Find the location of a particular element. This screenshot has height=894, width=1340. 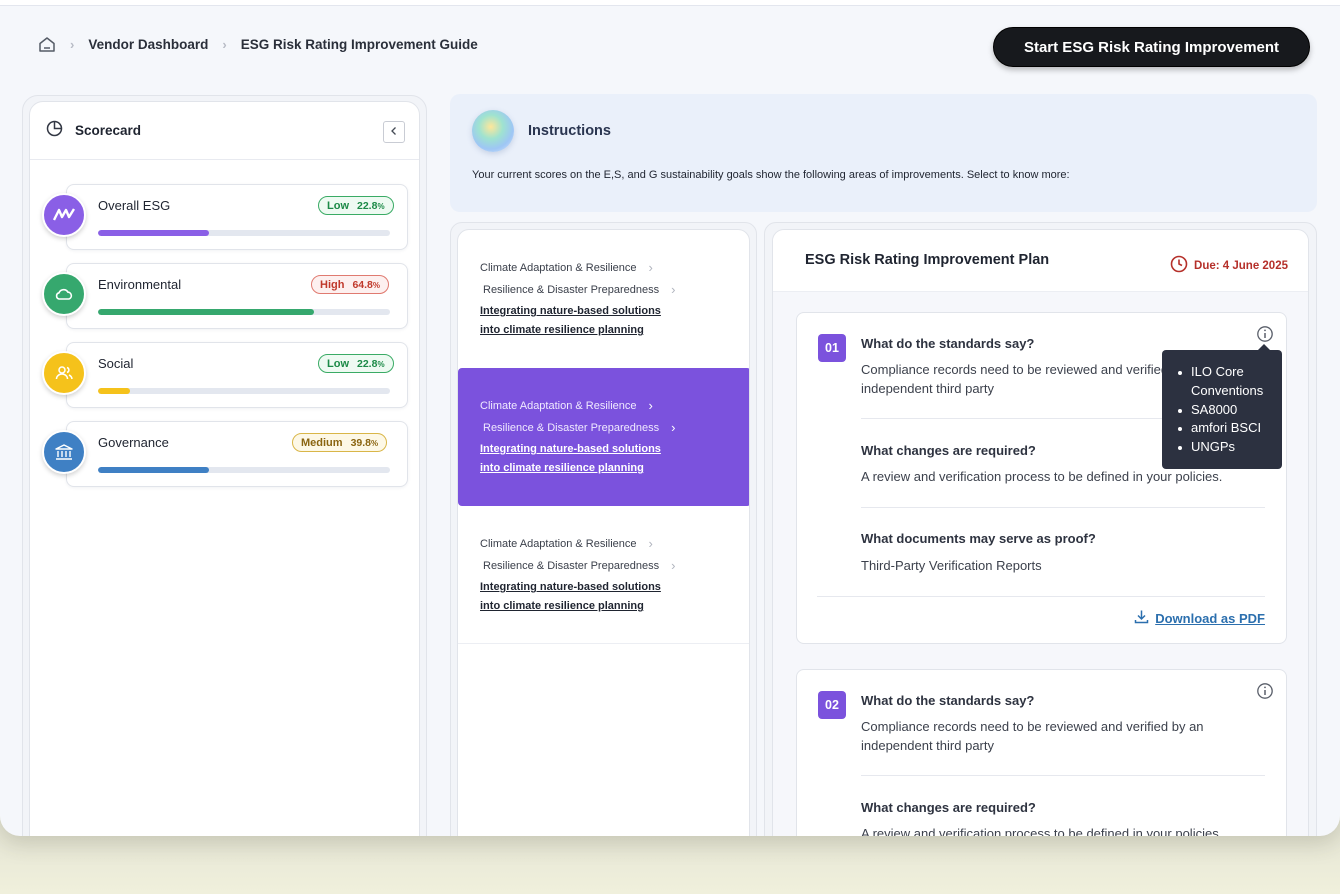

metric-name: Overall ESG is located at coordinates (134, 205).